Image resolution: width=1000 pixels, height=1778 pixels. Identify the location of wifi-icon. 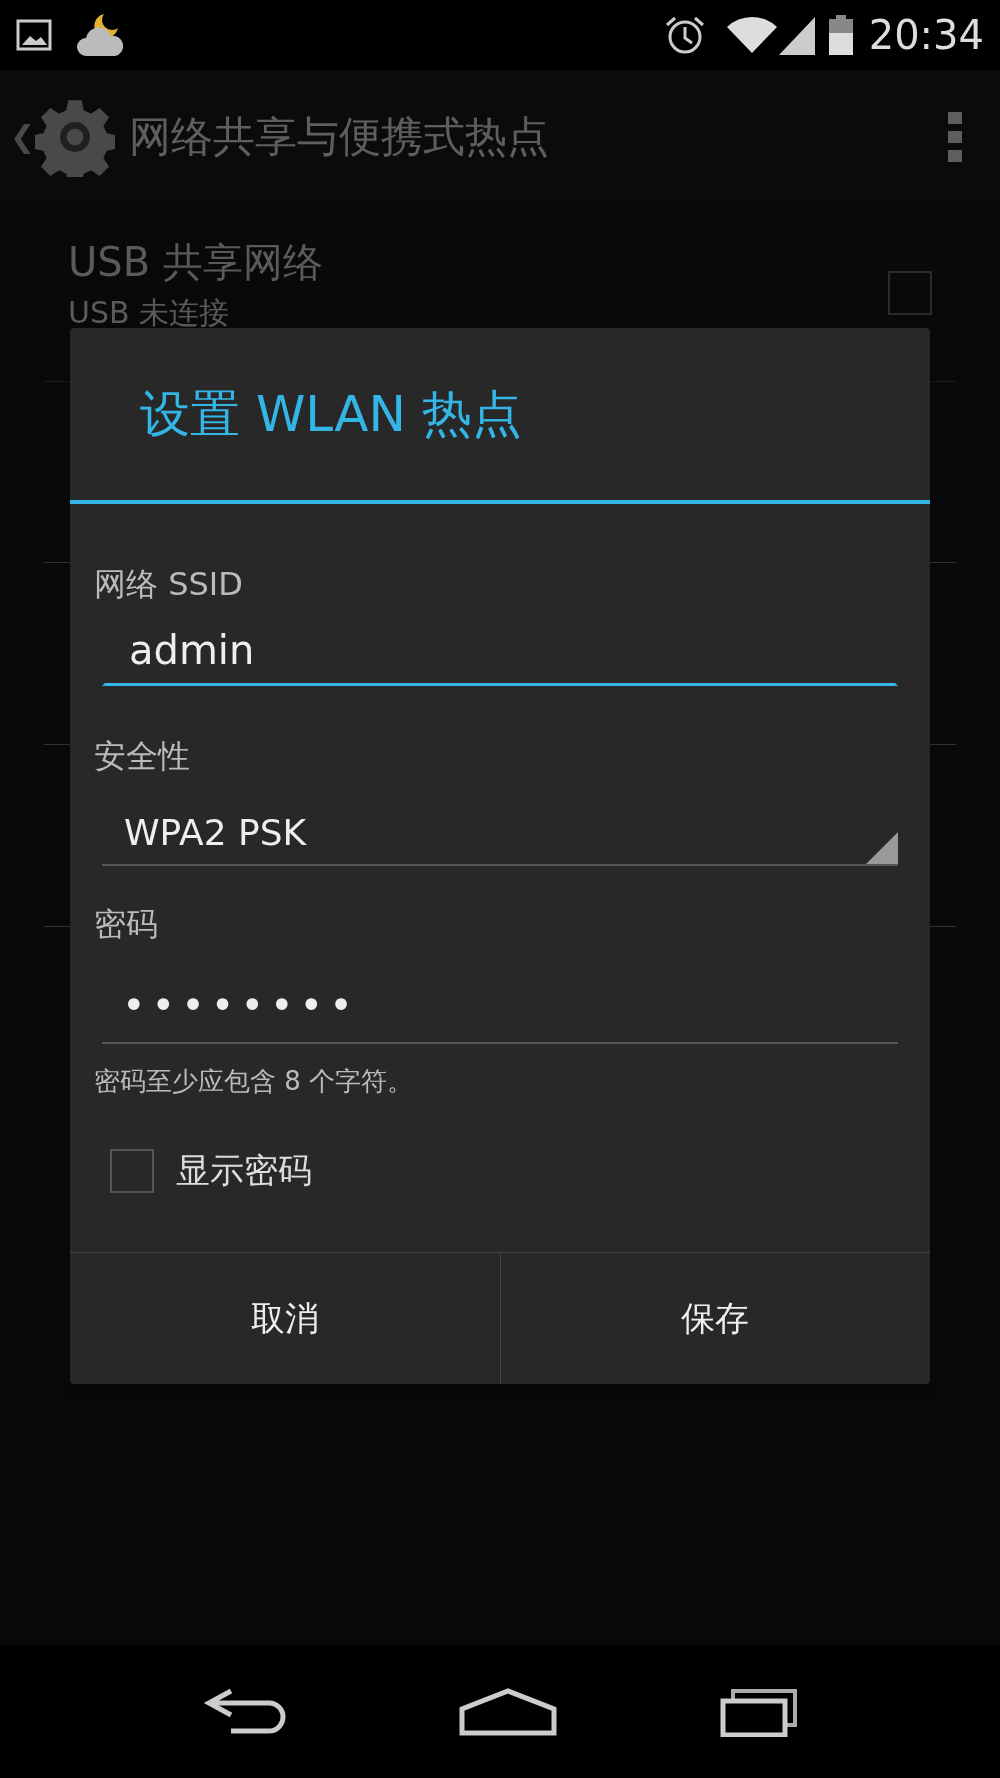
(751, 35).